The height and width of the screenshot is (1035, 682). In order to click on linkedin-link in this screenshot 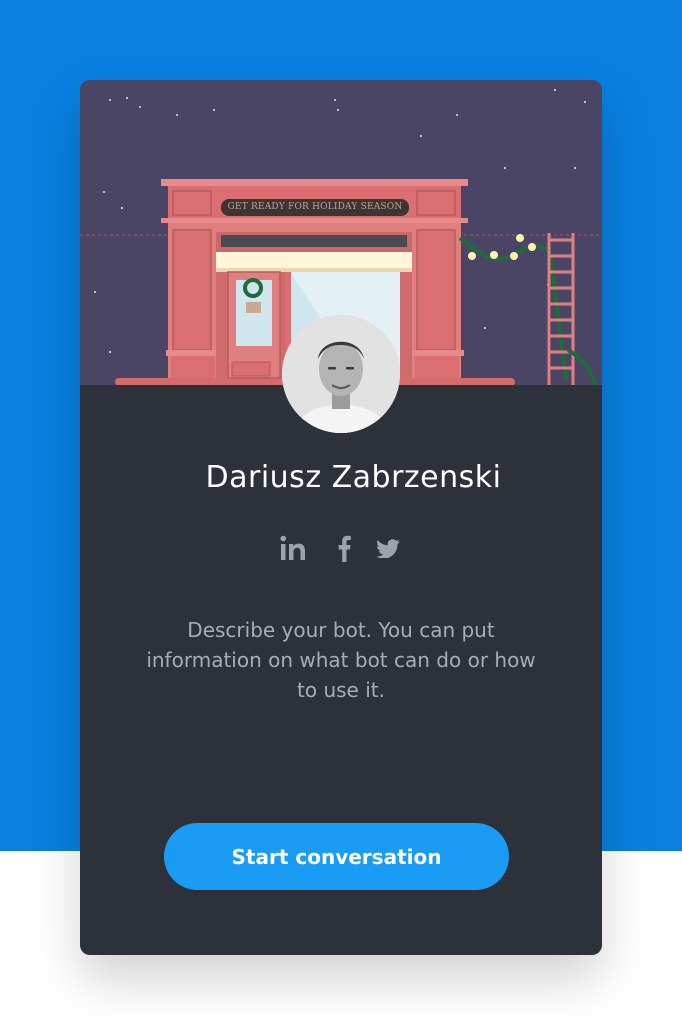, I will do `click(294, 548)`.